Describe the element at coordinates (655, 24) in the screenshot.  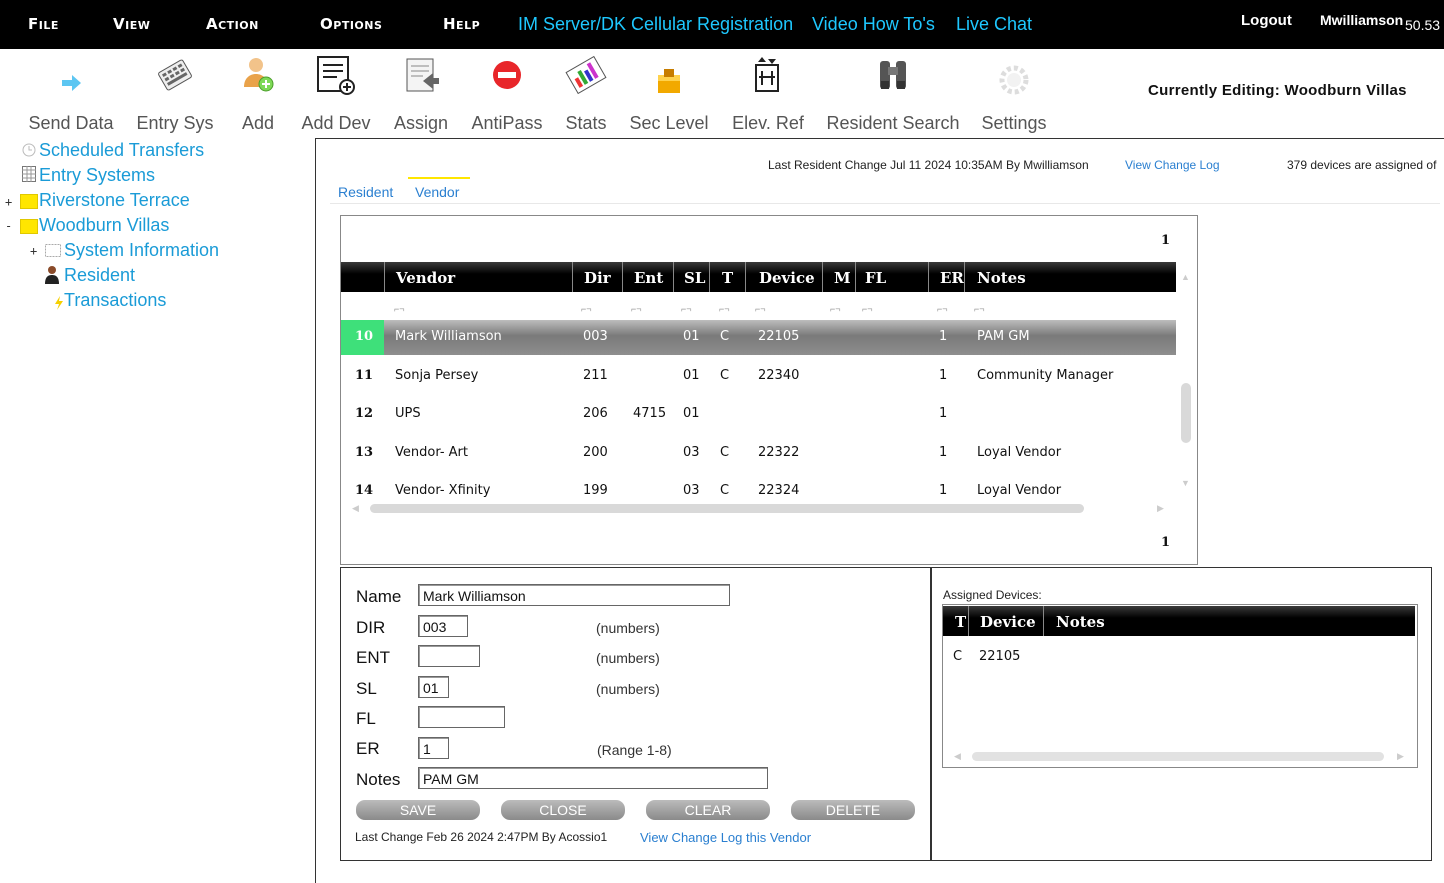
I see `menu-im-server-link: IM Server/DK Cellular Registration` at that location.